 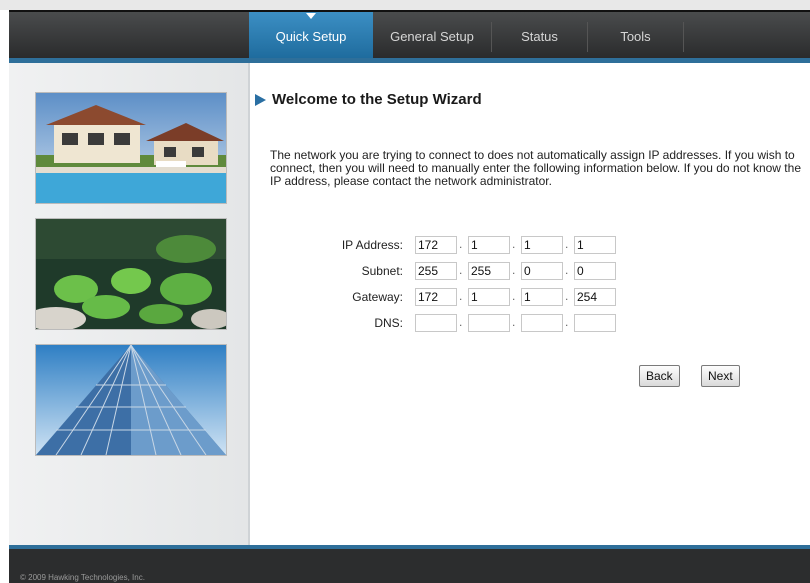 I want to click on copyright-text: © 2009 Hawking Technologies, Inc., so click(x=82, y=577).